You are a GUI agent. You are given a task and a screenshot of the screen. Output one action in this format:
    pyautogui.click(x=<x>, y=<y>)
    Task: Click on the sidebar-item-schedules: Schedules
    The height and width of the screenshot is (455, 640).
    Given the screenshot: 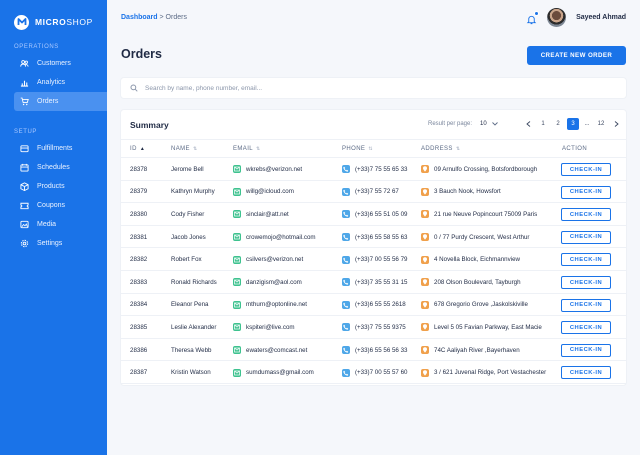 What is the action you would take?
    pyautogui.click(x=60, y=167)
    